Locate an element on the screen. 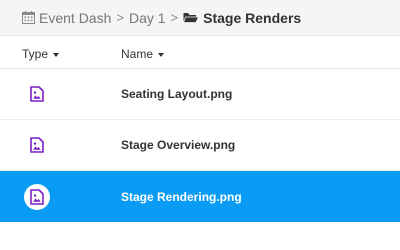 The image size is (400, 250). breadcrumb: Event Dash > Day 1 > Stage Renders is located at coordinates (200, 18).